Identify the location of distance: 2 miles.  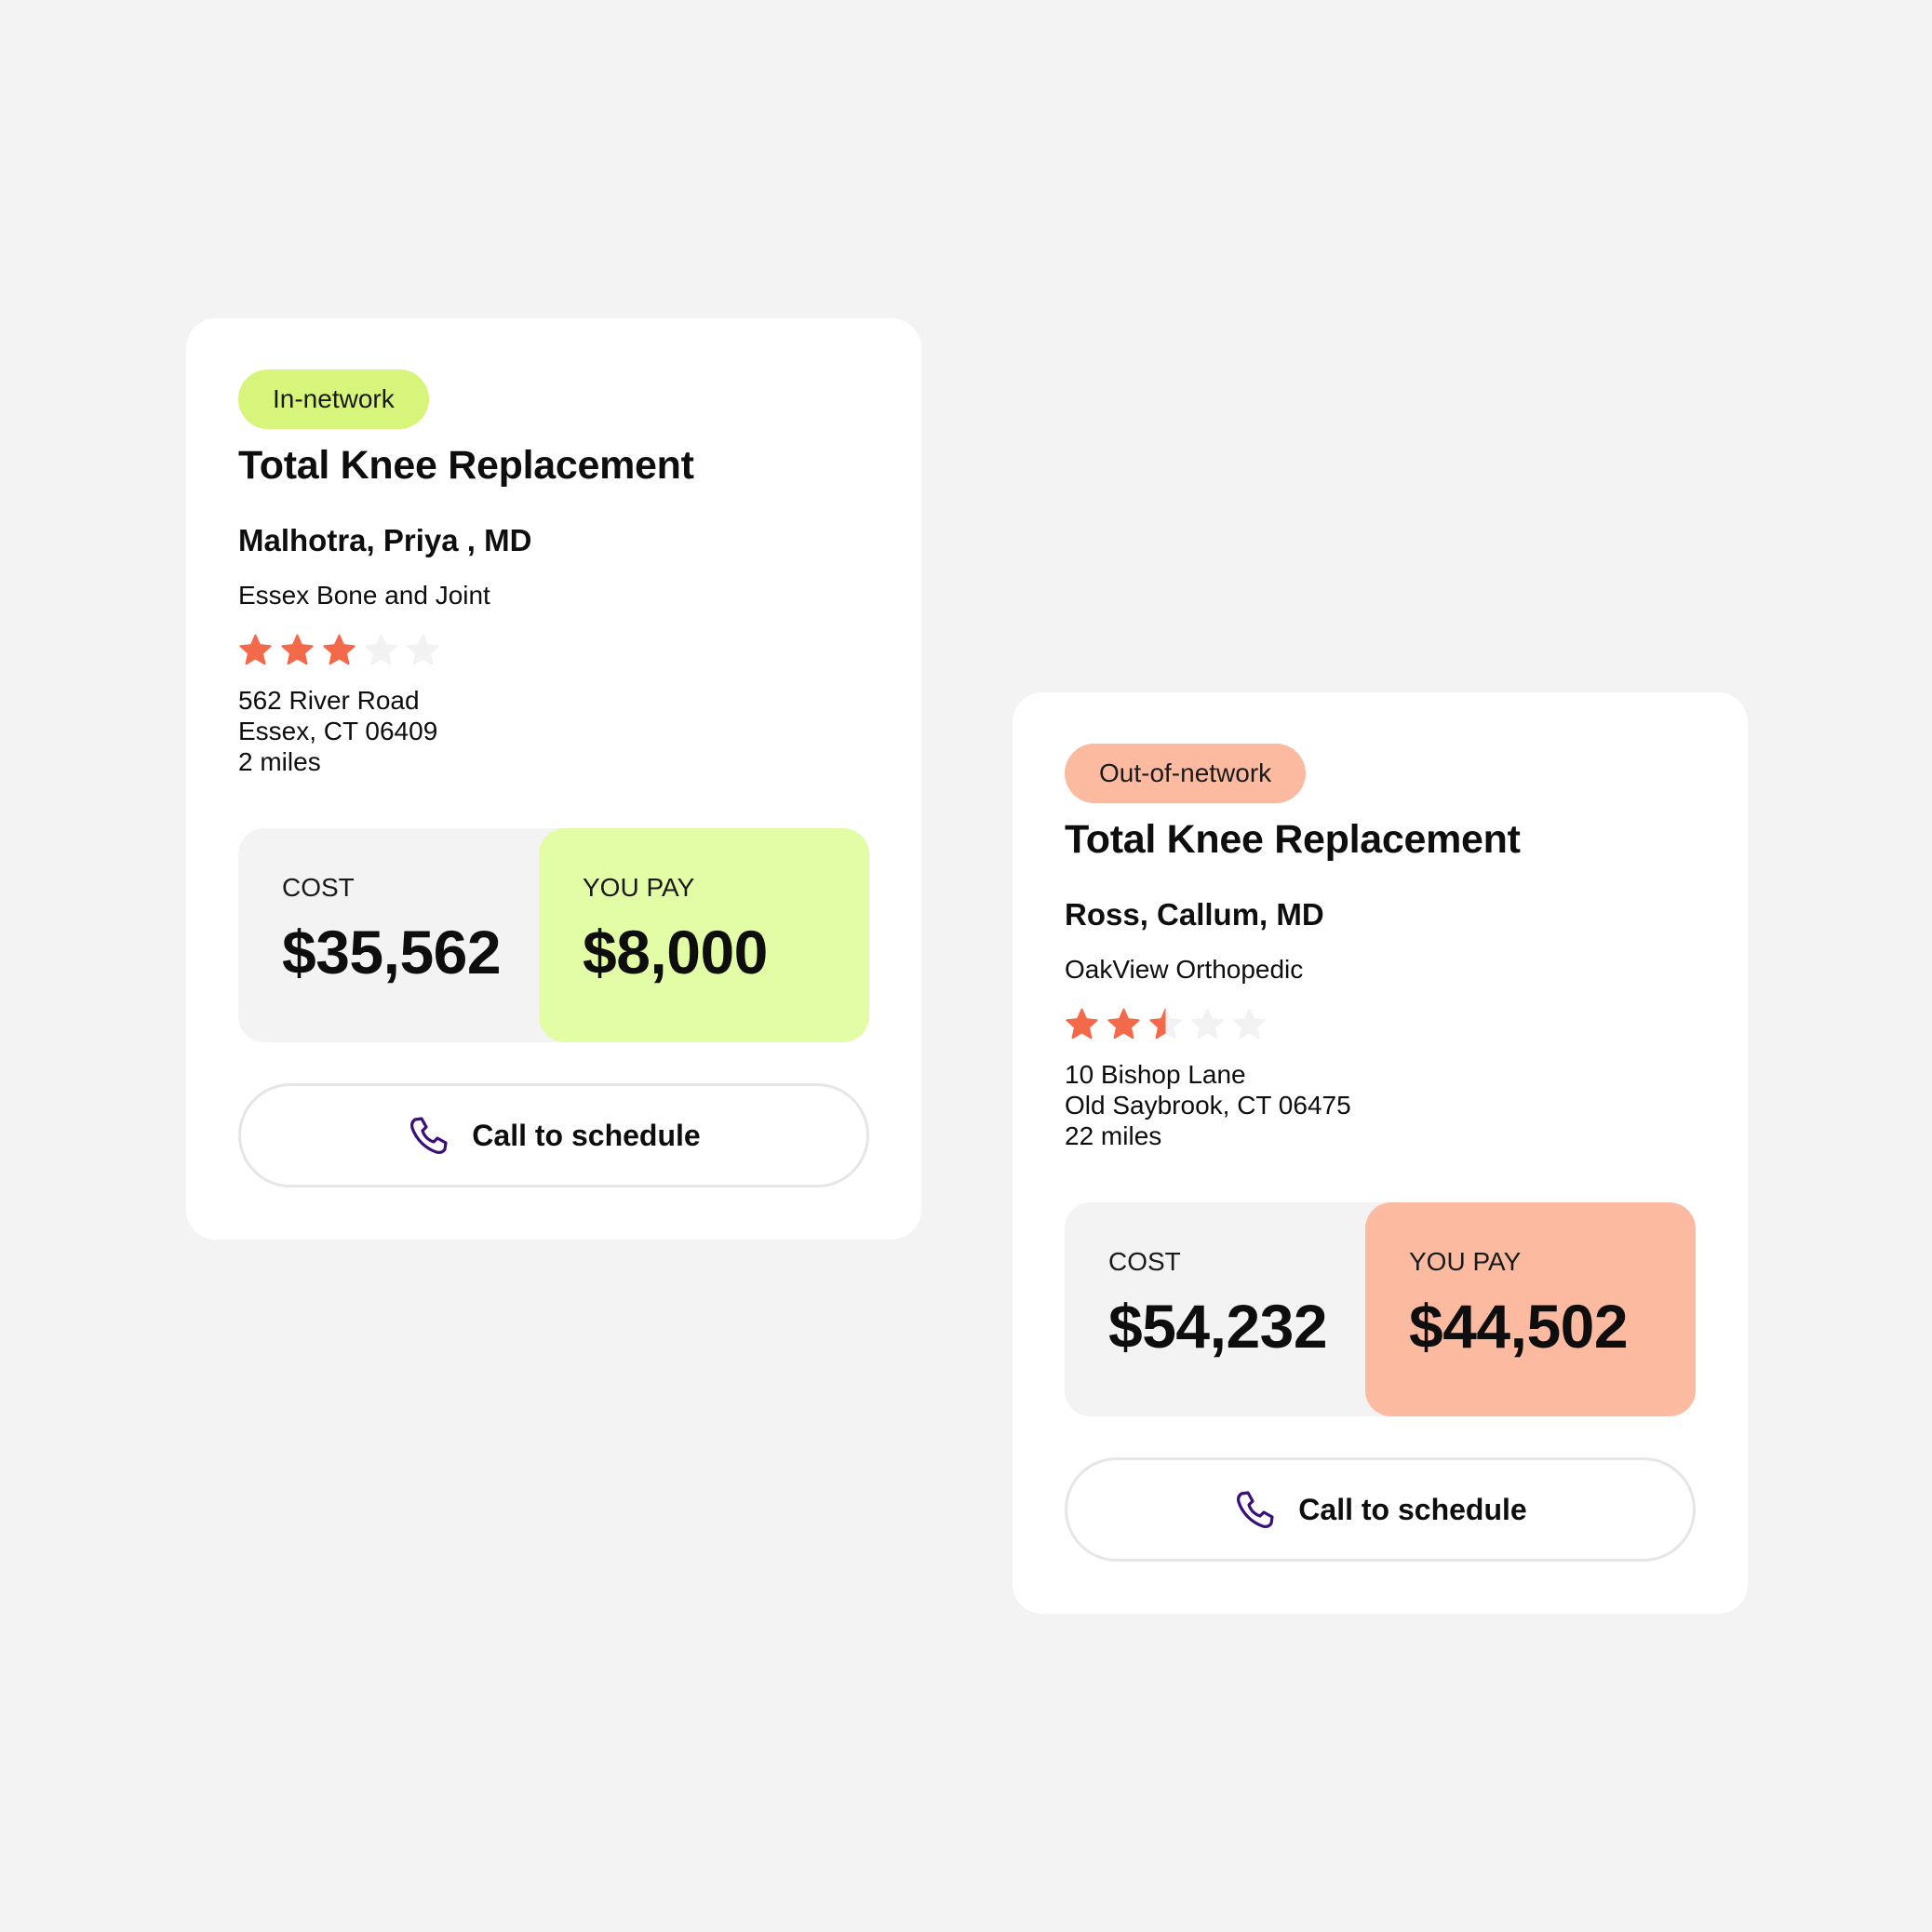
(279, 761).